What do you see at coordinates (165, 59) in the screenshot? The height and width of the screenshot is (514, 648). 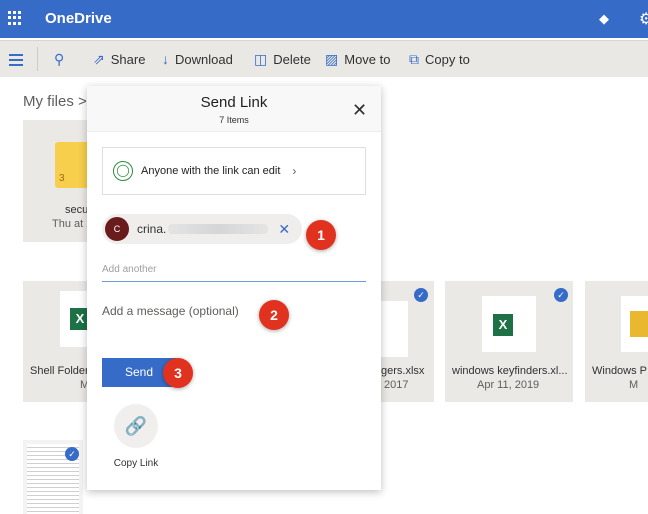 I see `download-icon: ↓` at bounding box center [165, 59].